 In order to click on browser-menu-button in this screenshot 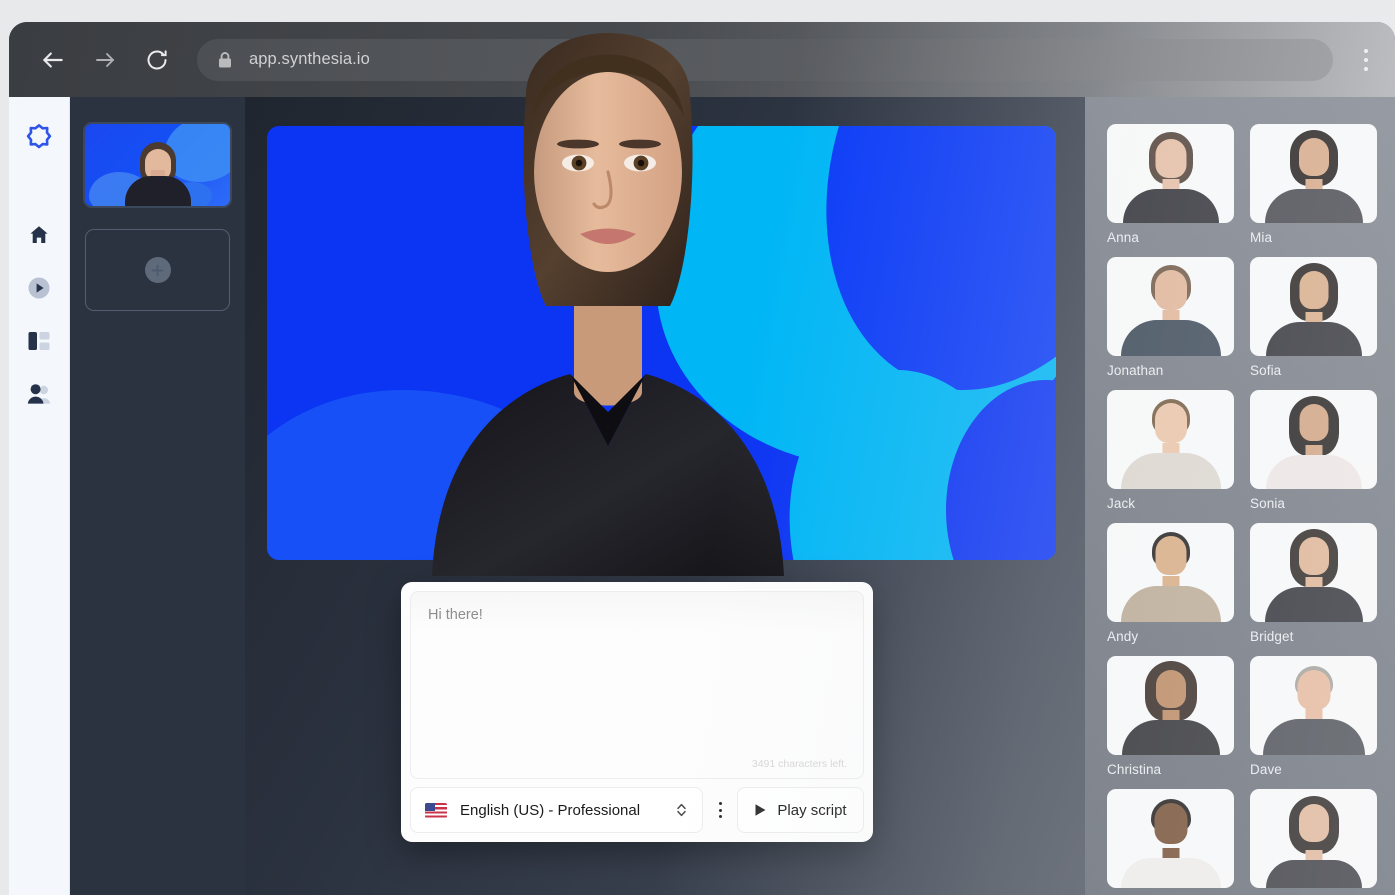, I will do `click(1366, 60)`.